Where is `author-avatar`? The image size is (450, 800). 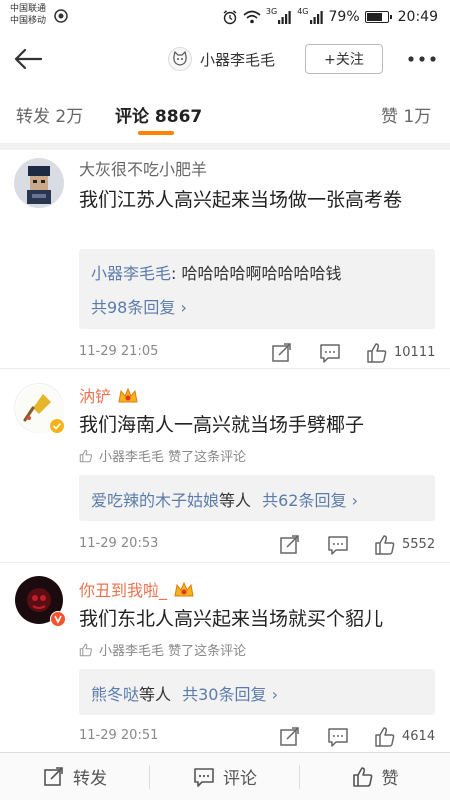 author-avatar is located at coordinates (180, 59).